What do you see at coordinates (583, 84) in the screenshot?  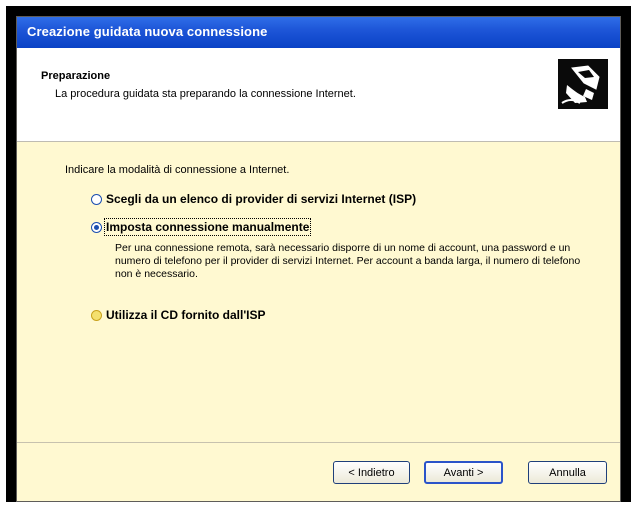 I see `network-wizard-icon` at bounding box center [583, 84].